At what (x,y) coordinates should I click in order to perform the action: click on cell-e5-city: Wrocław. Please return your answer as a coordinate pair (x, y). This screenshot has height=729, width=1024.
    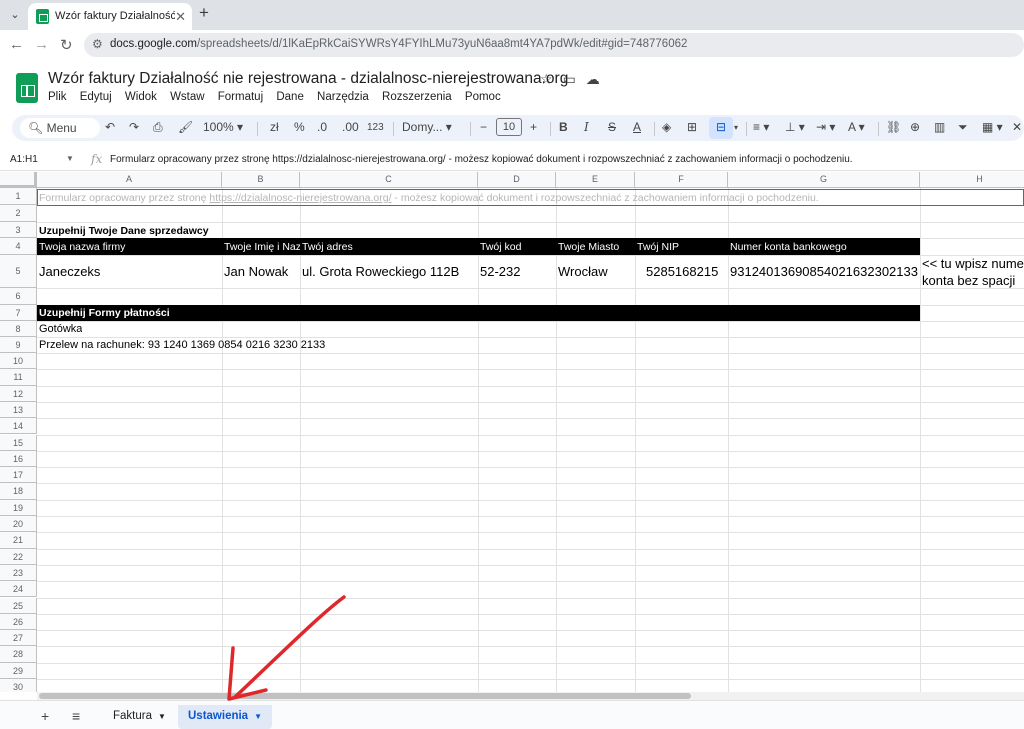
    Looking at the image, I should click on (595, 271).